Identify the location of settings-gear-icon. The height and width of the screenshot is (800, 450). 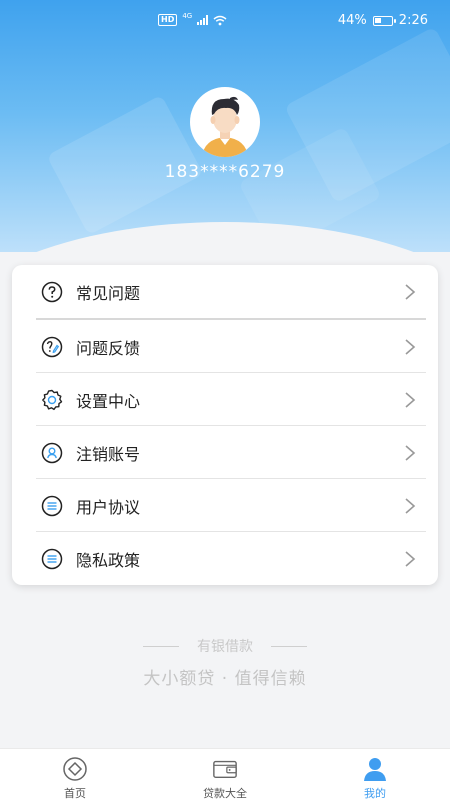
(52, 400).